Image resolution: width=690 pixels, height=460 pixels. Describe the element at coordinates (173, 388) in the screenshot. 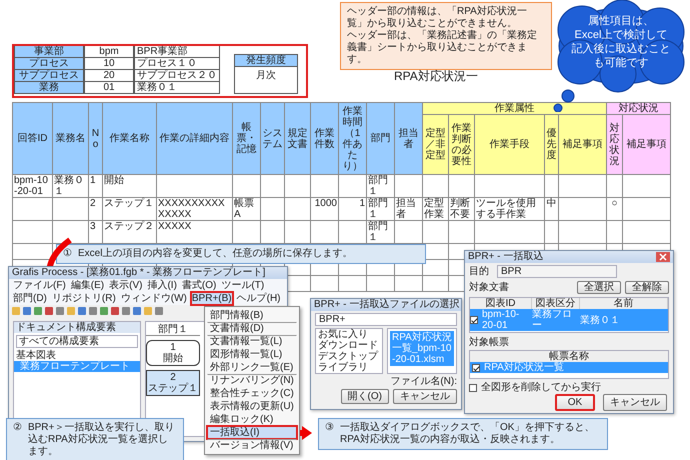

I see `node-label: ステップ１` at that location.